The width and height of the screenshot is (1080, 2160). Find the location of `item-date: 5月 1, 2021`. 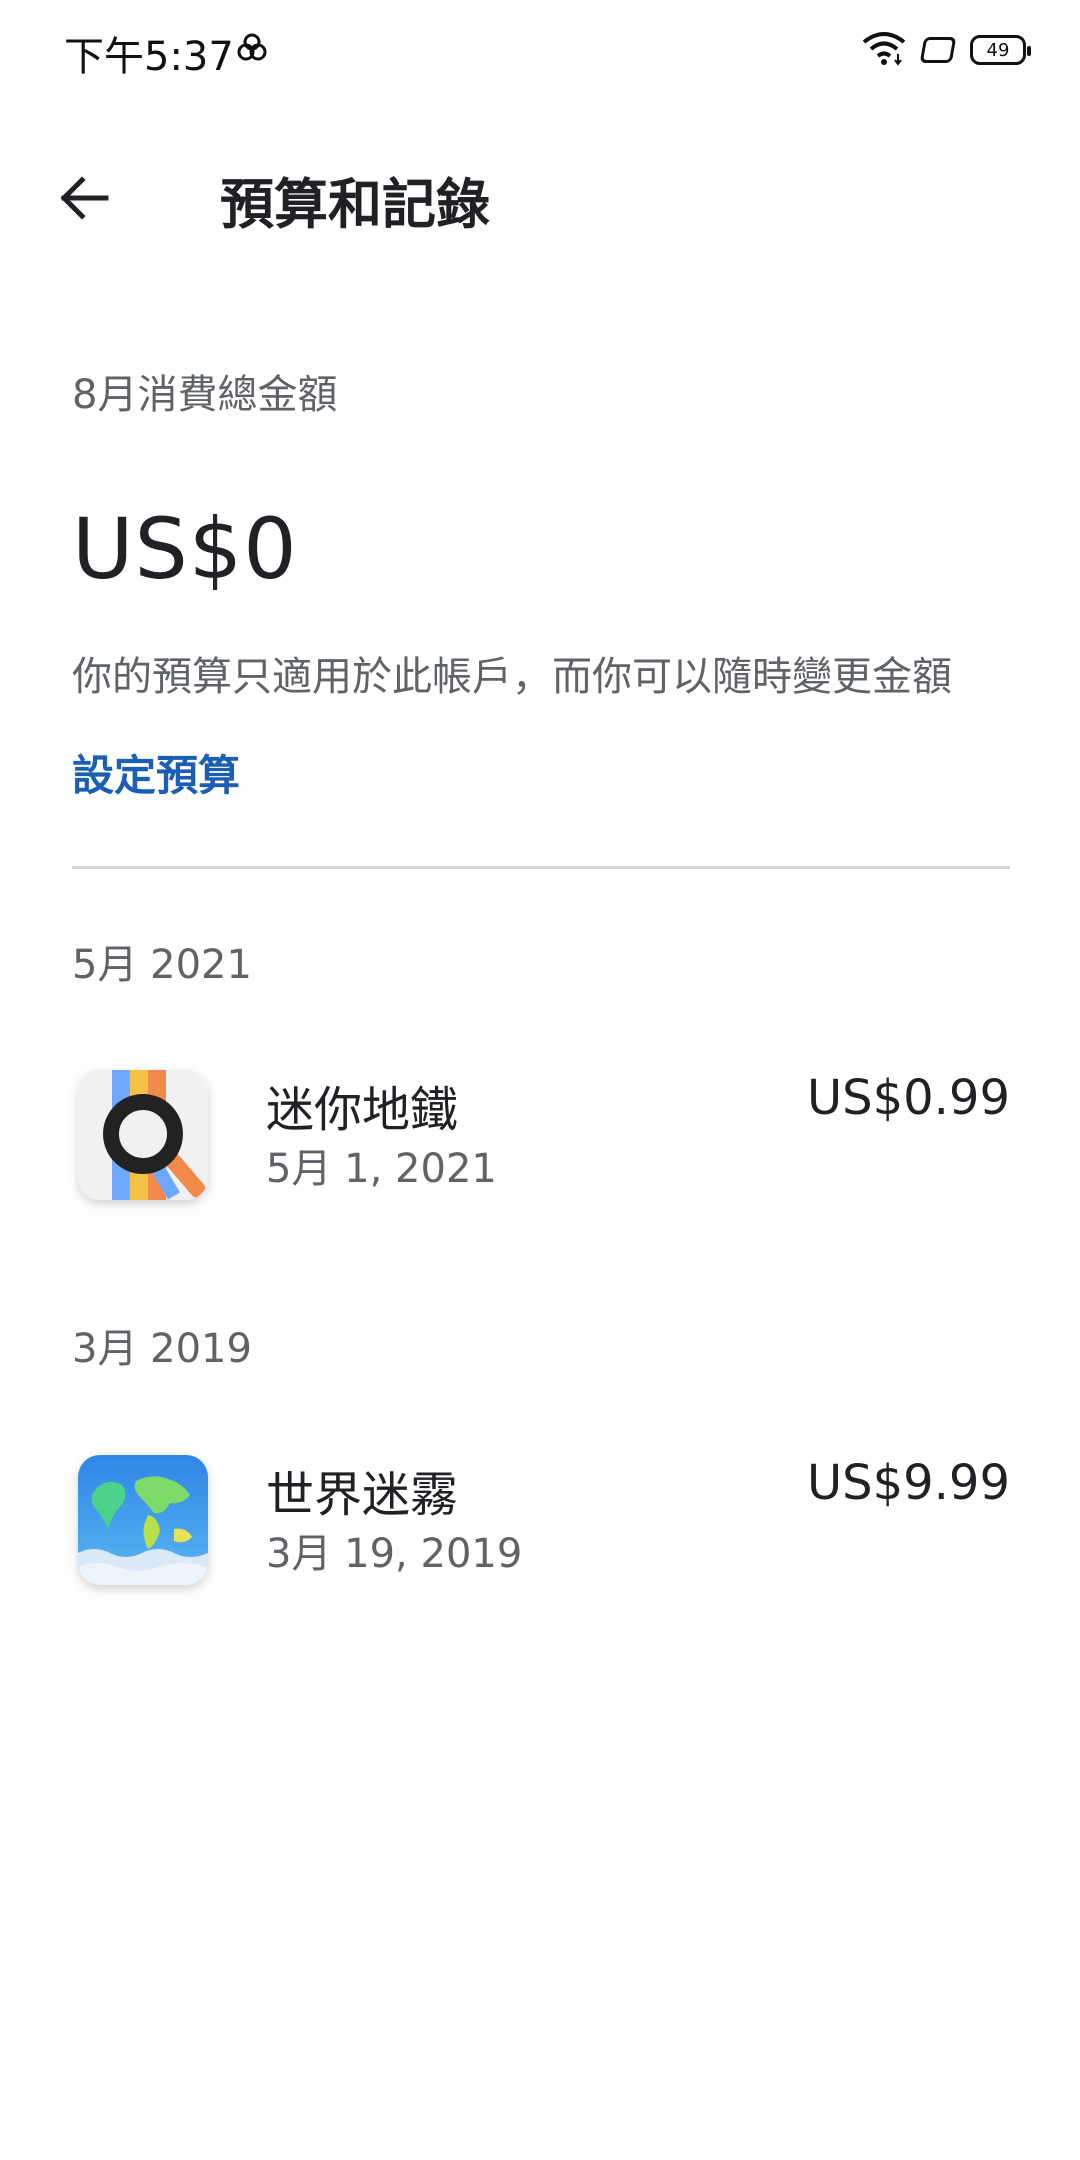

item-date: 5月 1, 2021 is located at coordinates (381, 1169).